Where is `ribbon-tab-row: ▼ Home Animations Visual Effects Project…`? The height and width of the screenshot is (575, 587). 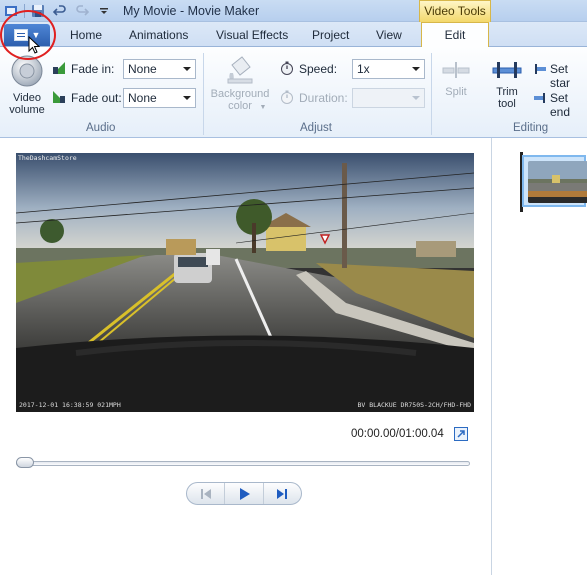 ribbon-tab-row: ▼ Home Animations Visual Effects Project… is located at coordinates (293, 34).